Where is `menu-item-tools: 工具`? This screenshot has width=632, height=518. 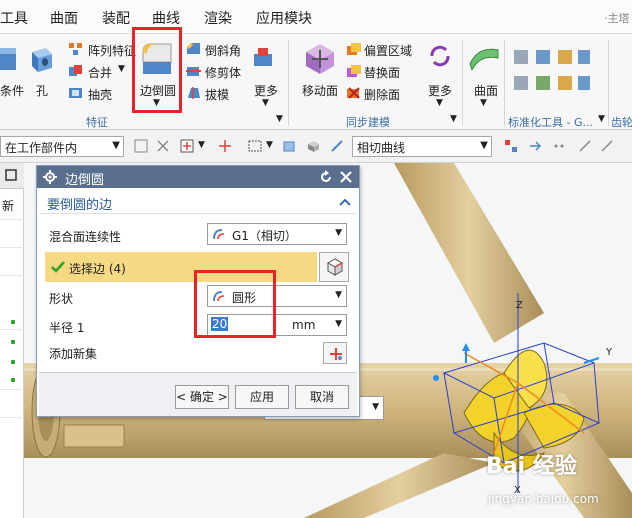
menu-item-tools: 工具 is located at coordinates (14, 18).